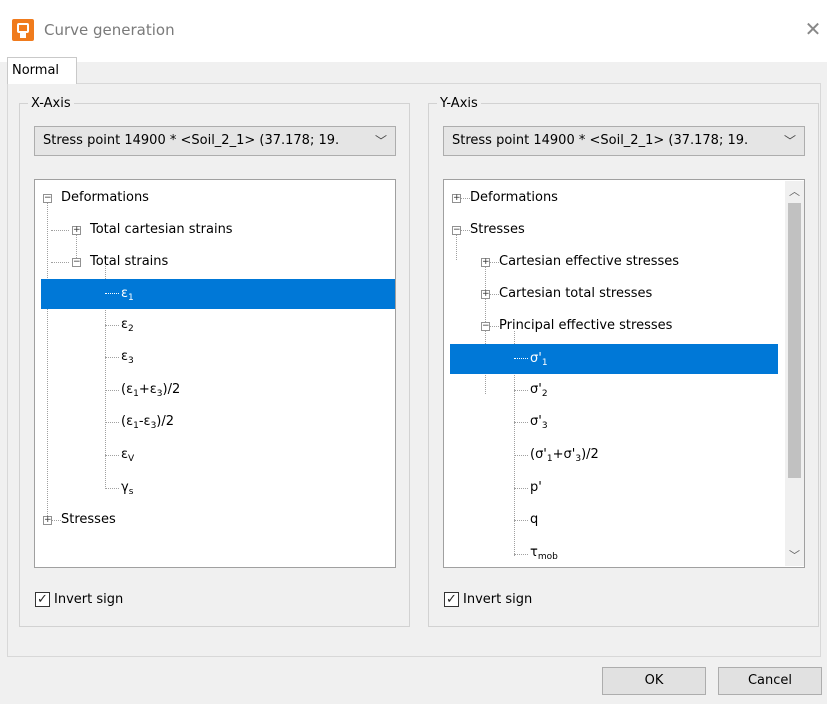 The height and width of the screenshot is (704, 827). What do you see at coordinates (794, 191) in the screenshot?
I see `scroll-up-icon: ︿` at bounding box center [794, 191].